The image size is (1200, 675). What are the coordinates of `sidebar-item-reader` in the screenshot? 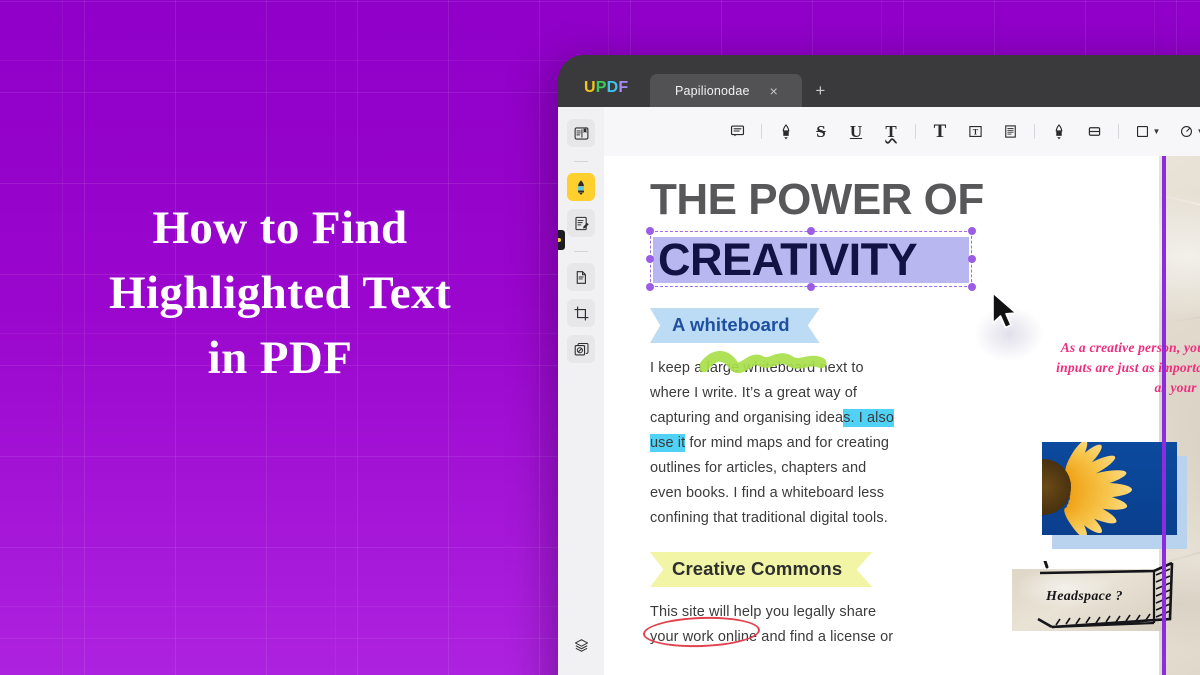 It's located at (581, 133).